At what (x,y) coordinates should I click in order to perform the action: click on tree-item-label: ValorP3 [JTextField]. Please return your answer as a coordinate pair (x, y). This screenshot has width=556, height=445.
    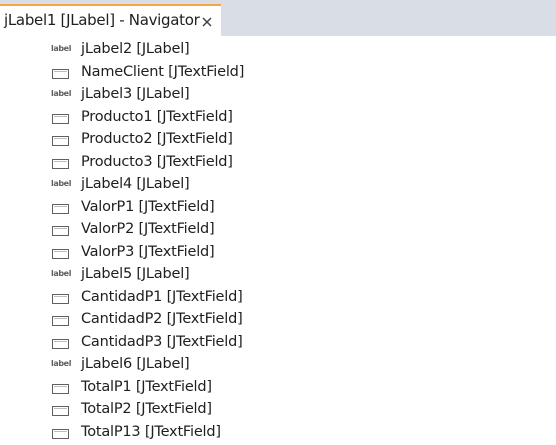
    Looking at the image, I should click on (148, 251).